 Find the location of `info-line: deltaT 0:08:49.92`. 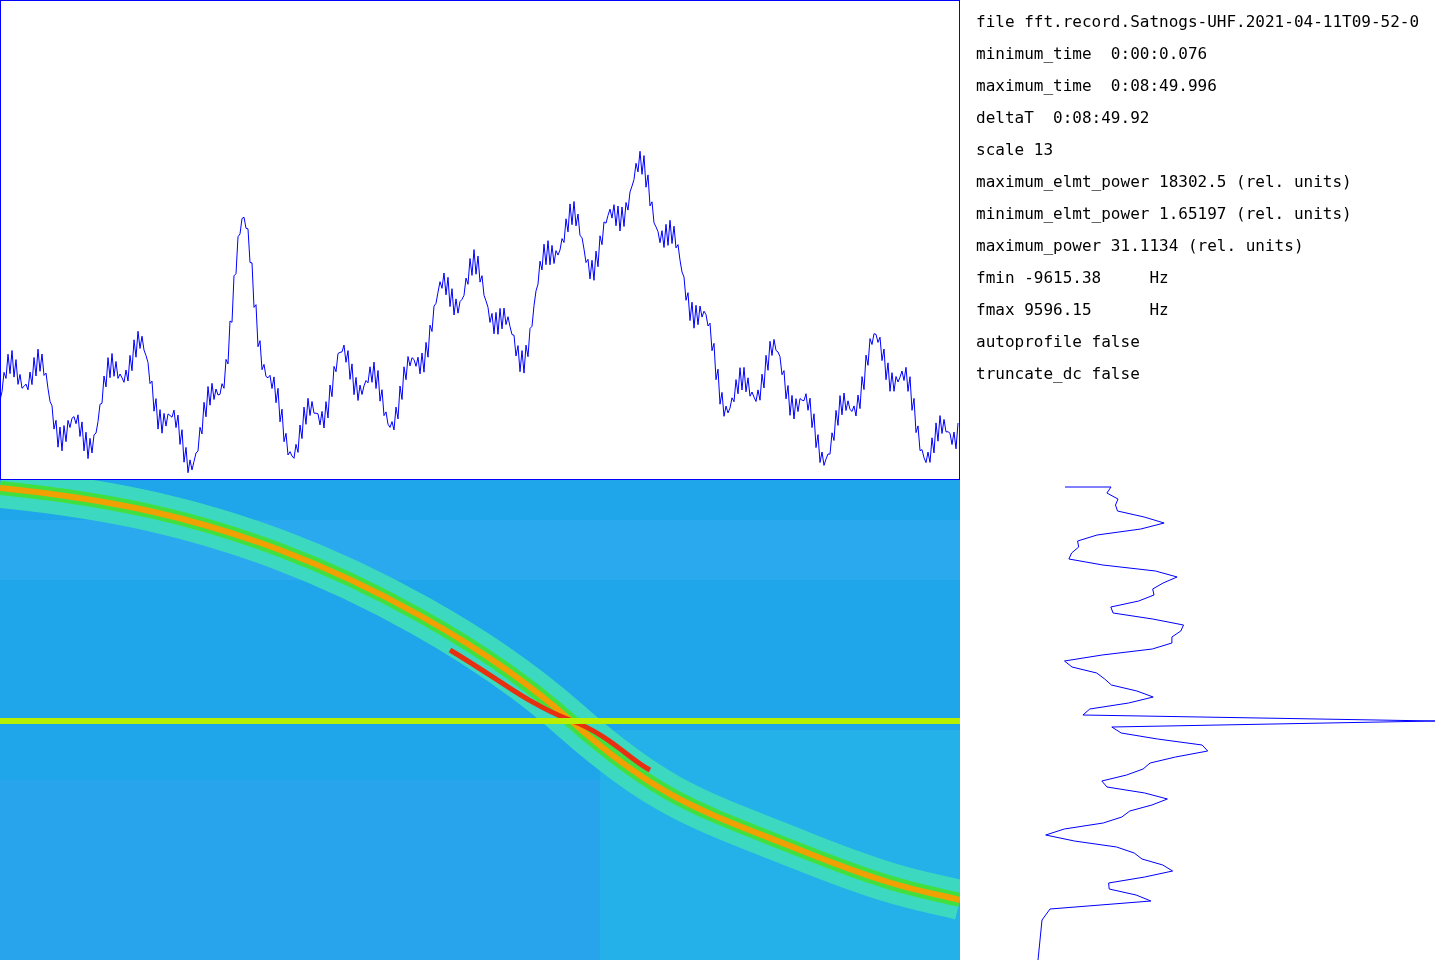

info-line: deltaT 0:08:49.92 is located at coordinates (1063, 118).